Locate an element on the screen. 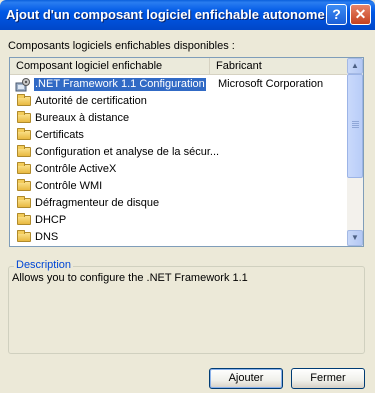 This screenshot has height=393, width=375. scroll-thumb is located at coordinates (355, 126).